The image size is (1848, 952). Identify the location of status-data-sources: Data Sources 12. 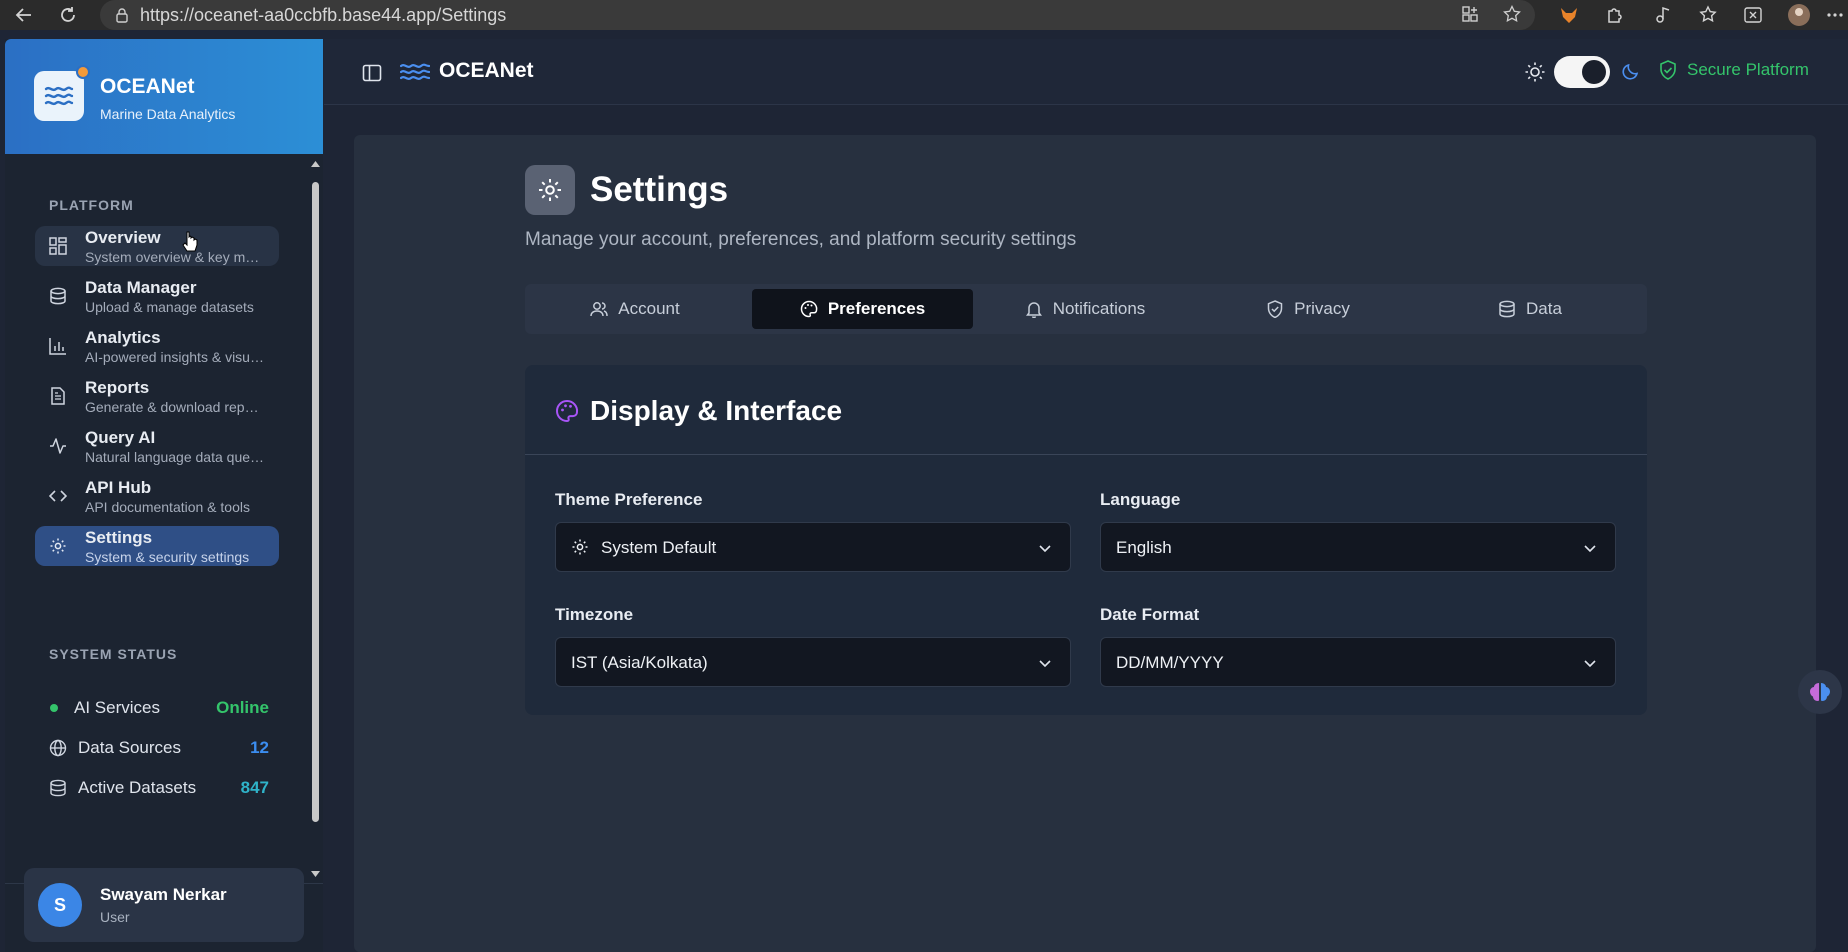
(159, 748).